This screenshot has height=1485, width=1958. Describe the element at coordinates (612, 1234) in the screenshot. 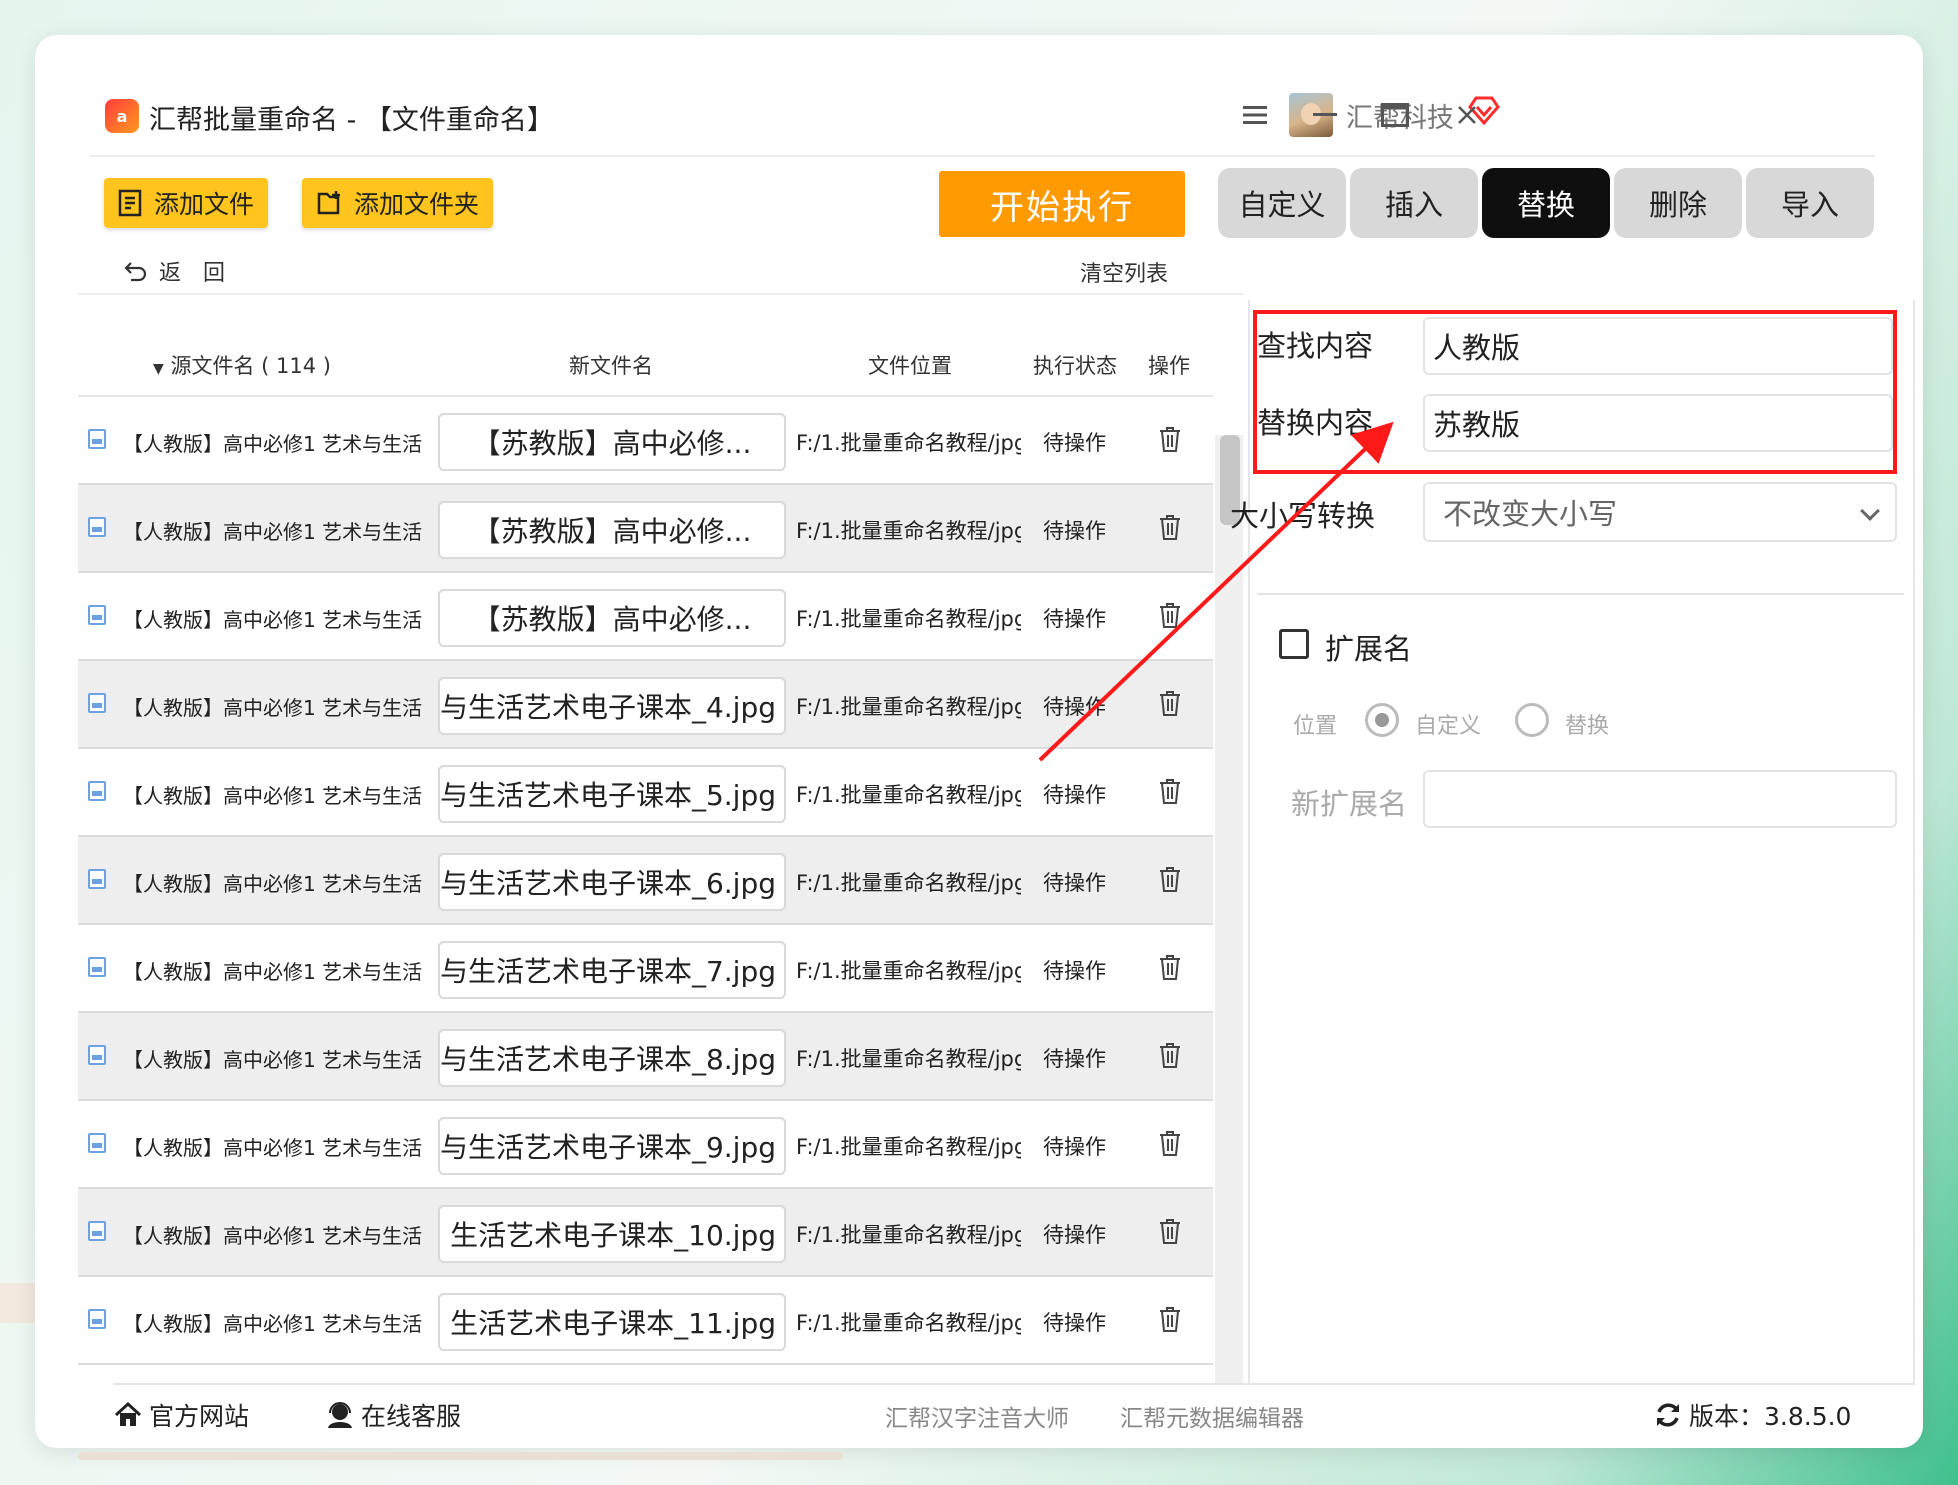

I see `new-filename-field: 生活艺术电子课本_10.jpg` at that location.